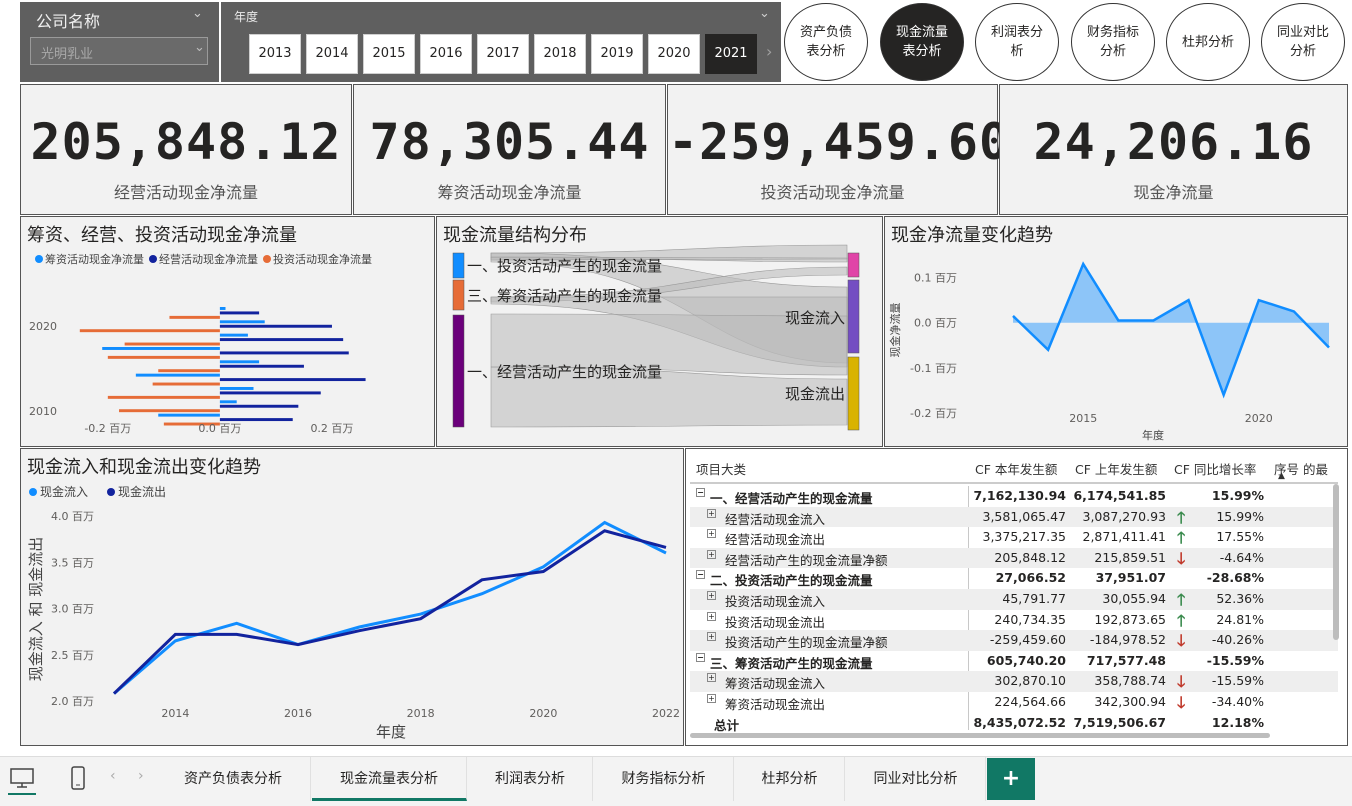 The width and height of the screenshot is (1352, 806). Describe the element at coordinates (560, 54) in the screenshot. I see `year-button-2018: 2018` at that location.